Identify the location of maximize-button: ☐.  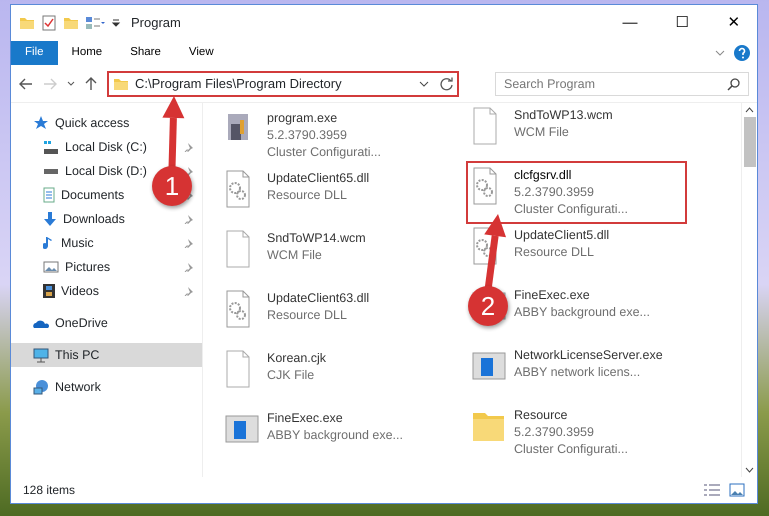
(682, 23).